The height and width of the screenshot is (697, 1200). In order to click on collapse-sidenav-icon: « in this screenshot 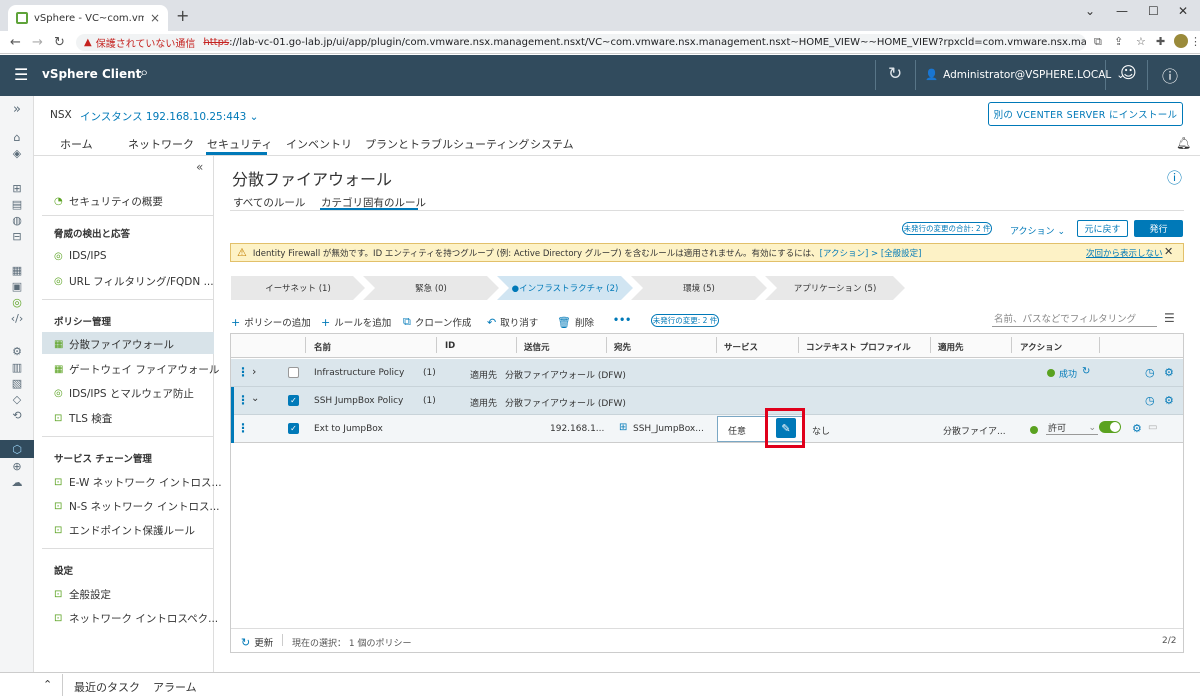, I will do `click(199, 167)`.